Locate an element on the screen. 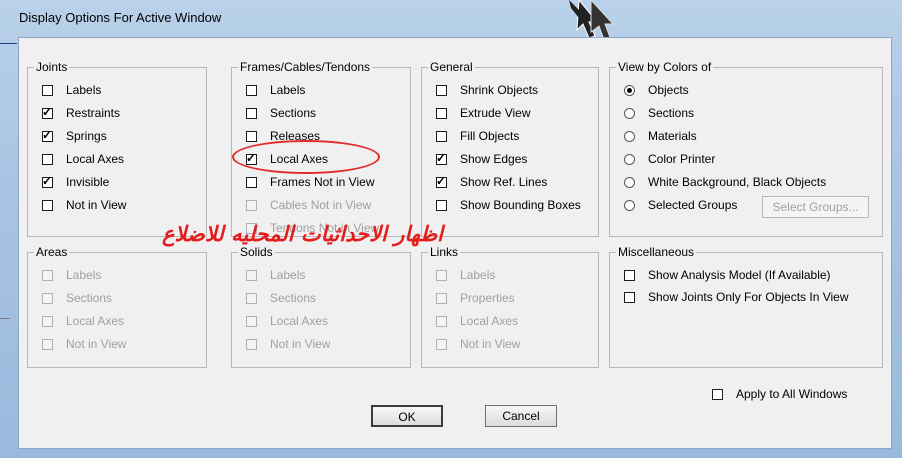 This screenshot has height=458, width=902. ok-button: OK is located at coordinates (407, 416).